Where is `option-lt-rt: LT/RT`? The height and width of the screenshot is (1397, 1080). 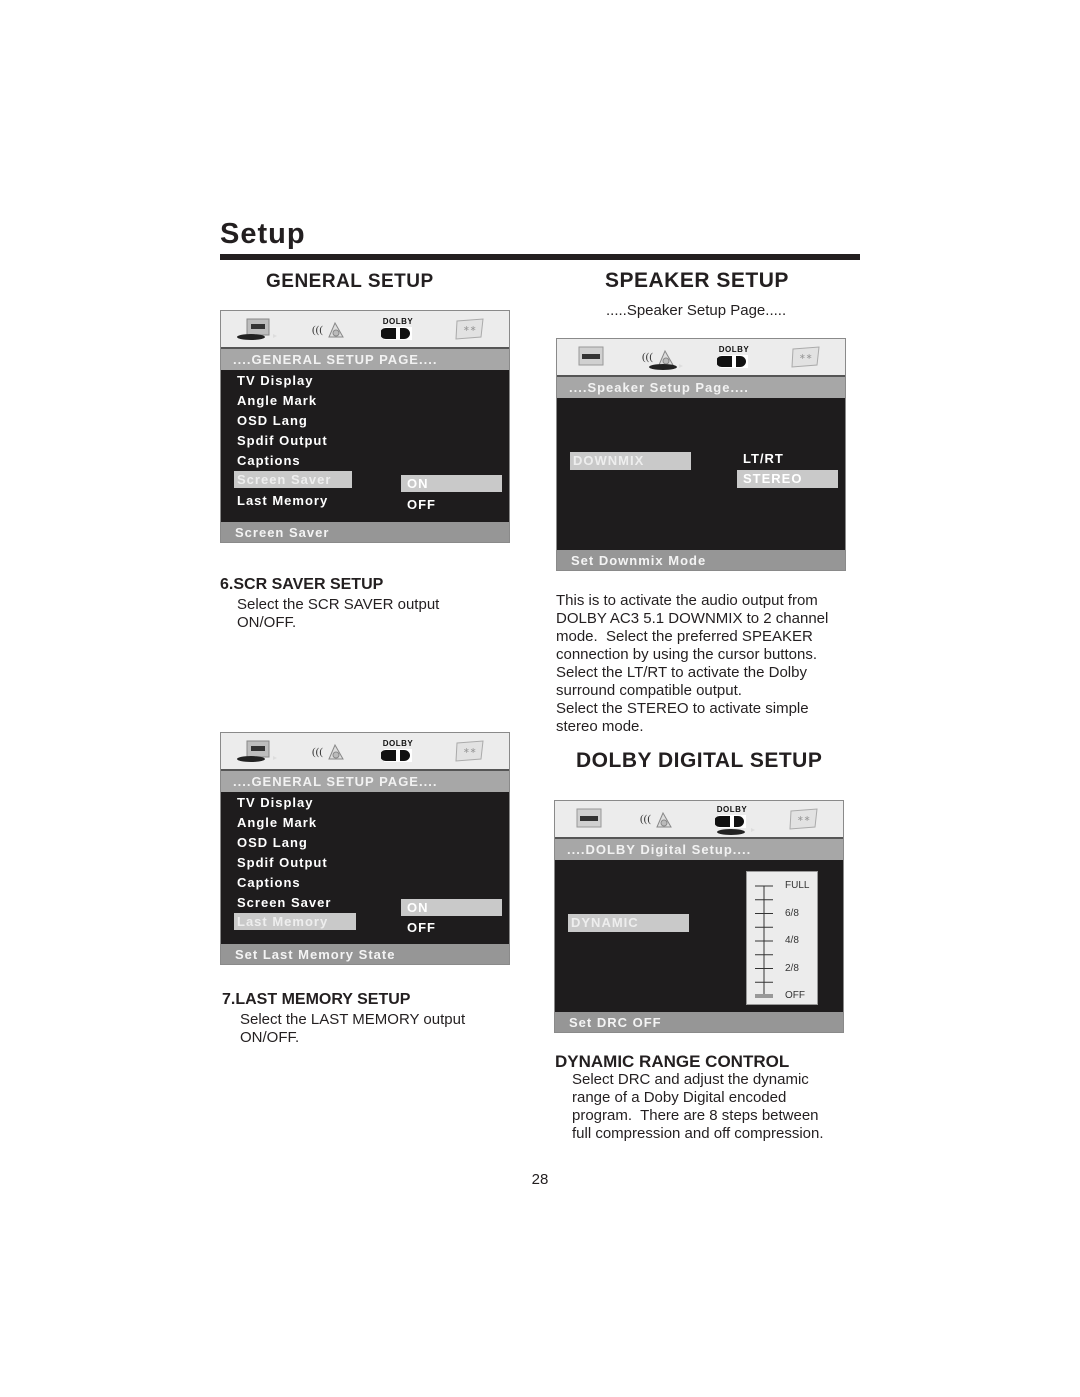 option-lt-rt: LT/RT is located at coordinates (763, 458).